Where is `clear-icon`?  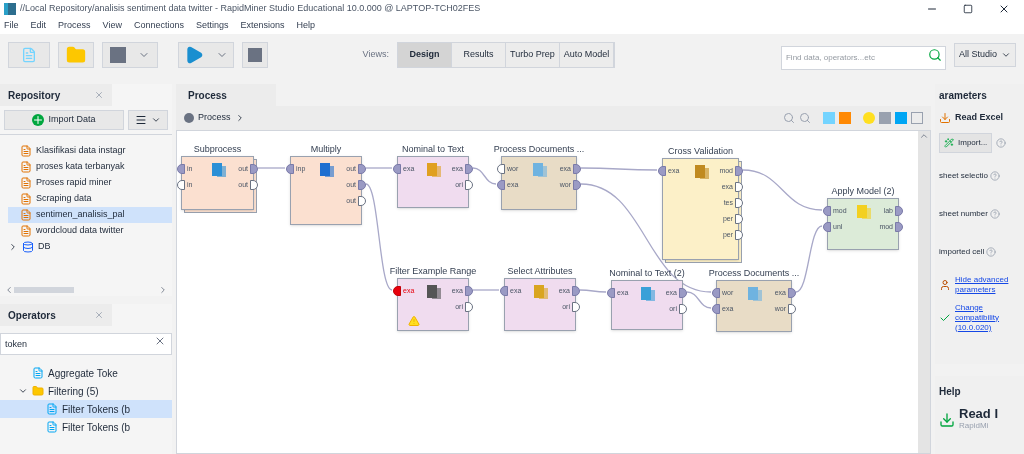 clear-icon is located at coordinates (160, 341).